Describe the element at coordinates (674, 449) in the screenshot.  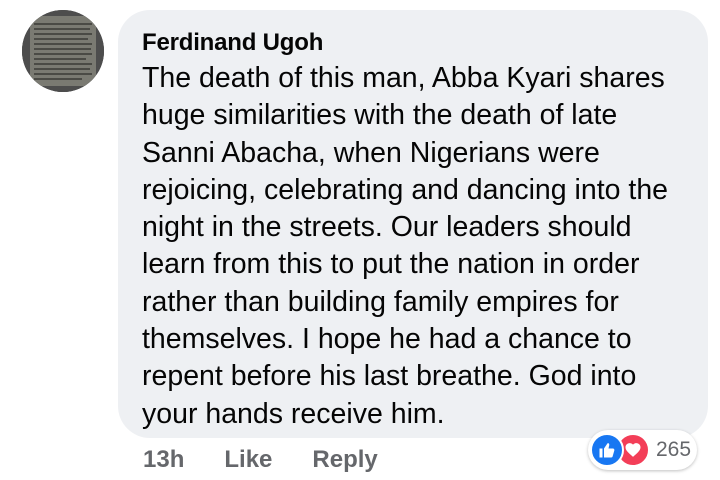
I see `reaction-count: 265` at that location.